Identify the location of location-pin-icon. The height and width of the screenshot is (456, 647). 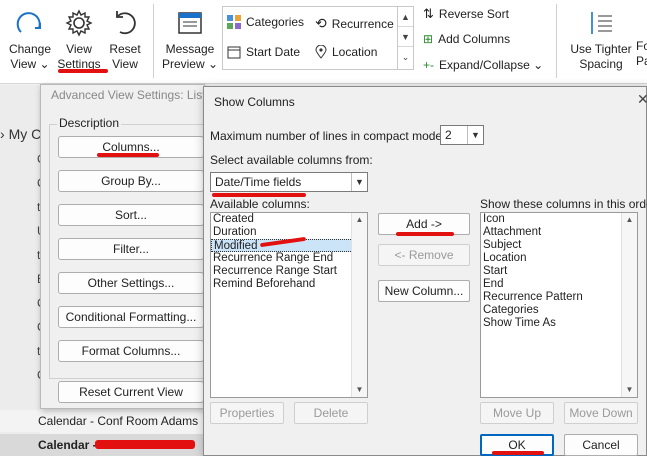
(321, 52).